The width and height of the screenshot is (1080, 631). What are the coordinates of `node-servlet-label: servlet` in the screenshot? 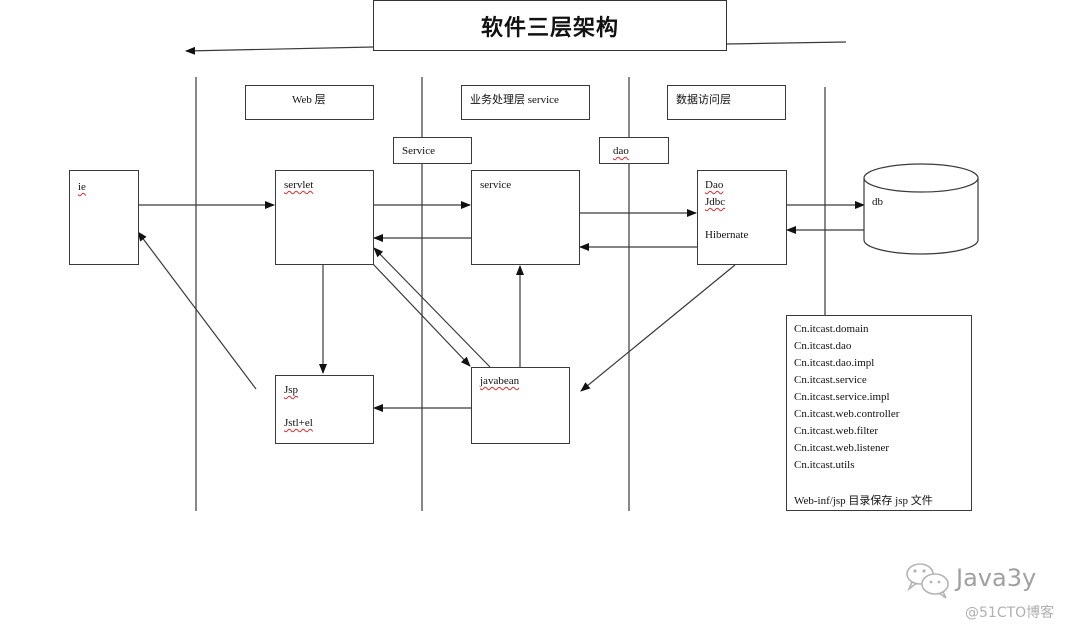 It's located at (299, 185).